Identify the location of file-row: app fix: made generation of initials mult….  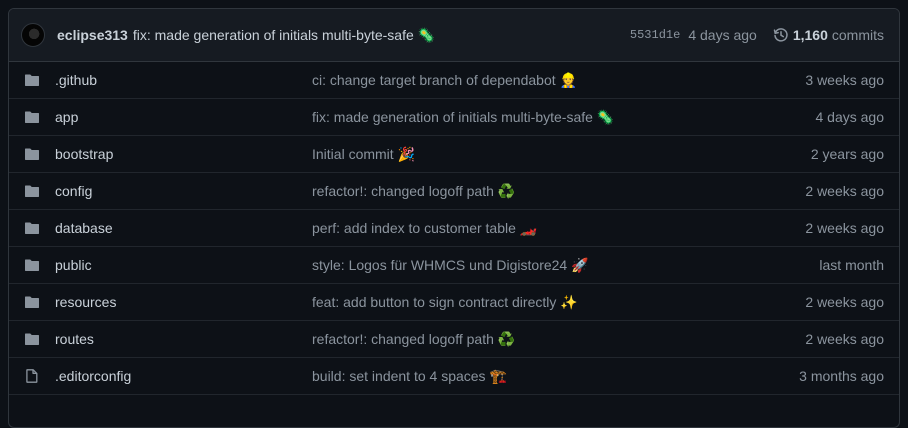
(454, 117).